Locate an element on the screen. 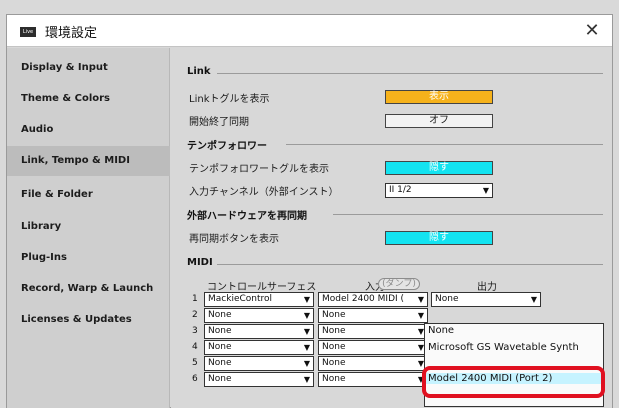  control-surface-select: MackieControl ▼ is located at coordinates (259, 299).